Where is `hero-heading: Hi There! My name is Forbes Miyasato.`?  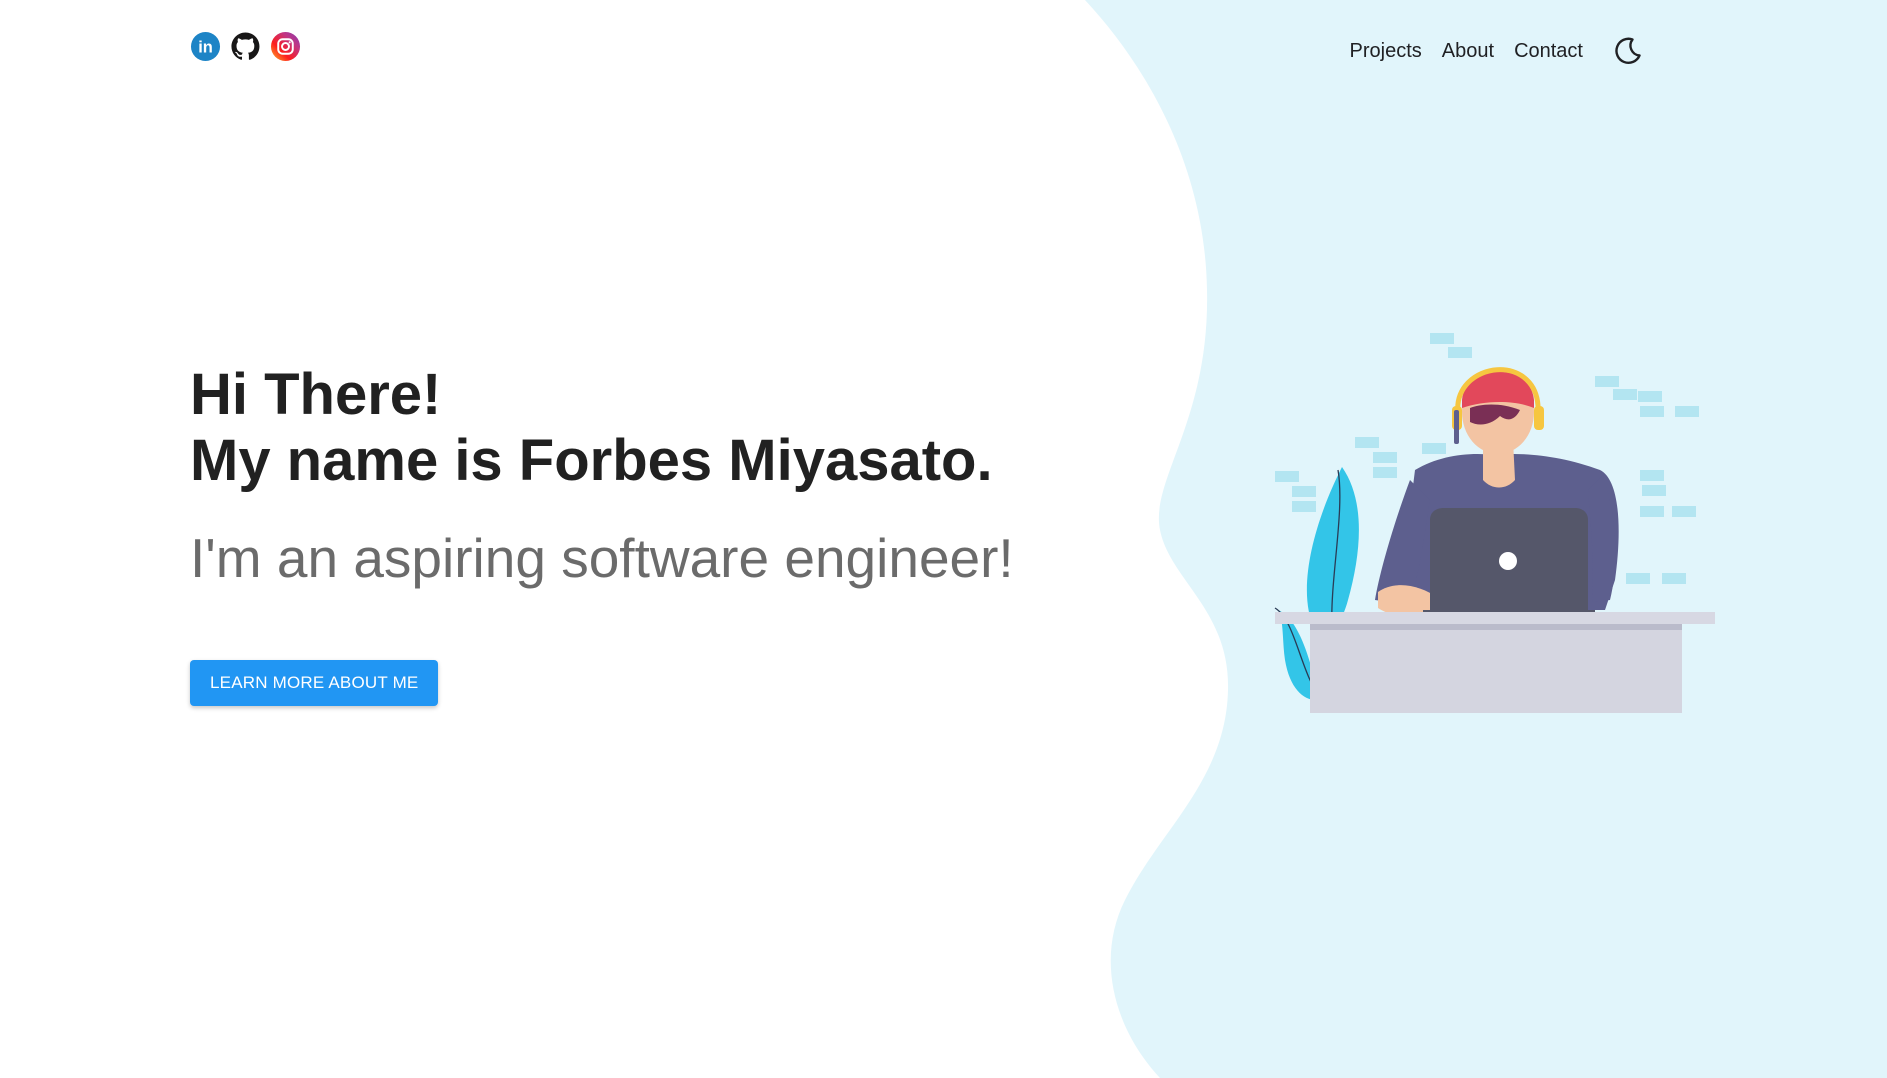 hero-heading: Hi There! My name is Forbes Miyasato. is located at coordinates (602, 428).